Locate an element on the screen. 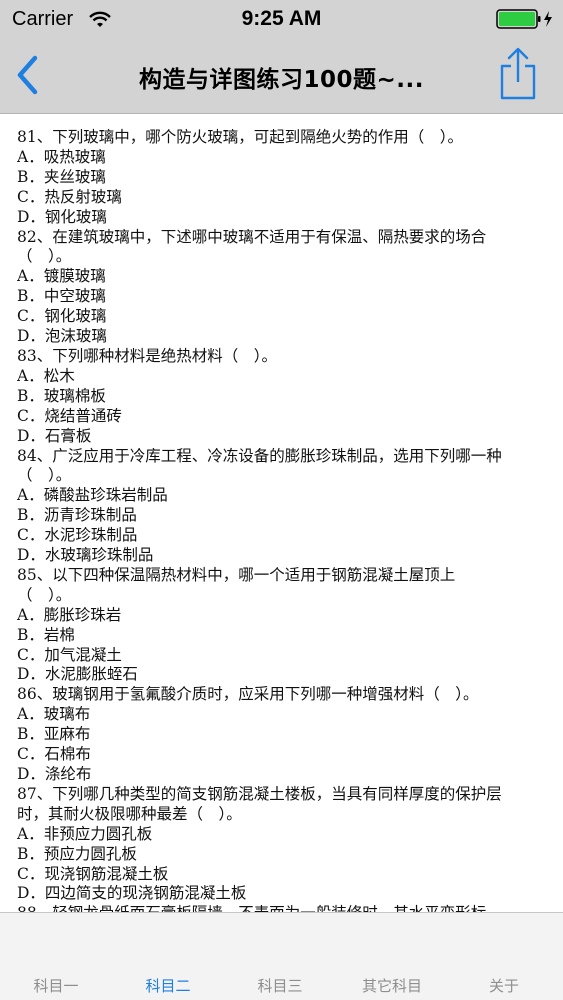  tab-subject-1: 科目一 is located at coordinates (56, 985).